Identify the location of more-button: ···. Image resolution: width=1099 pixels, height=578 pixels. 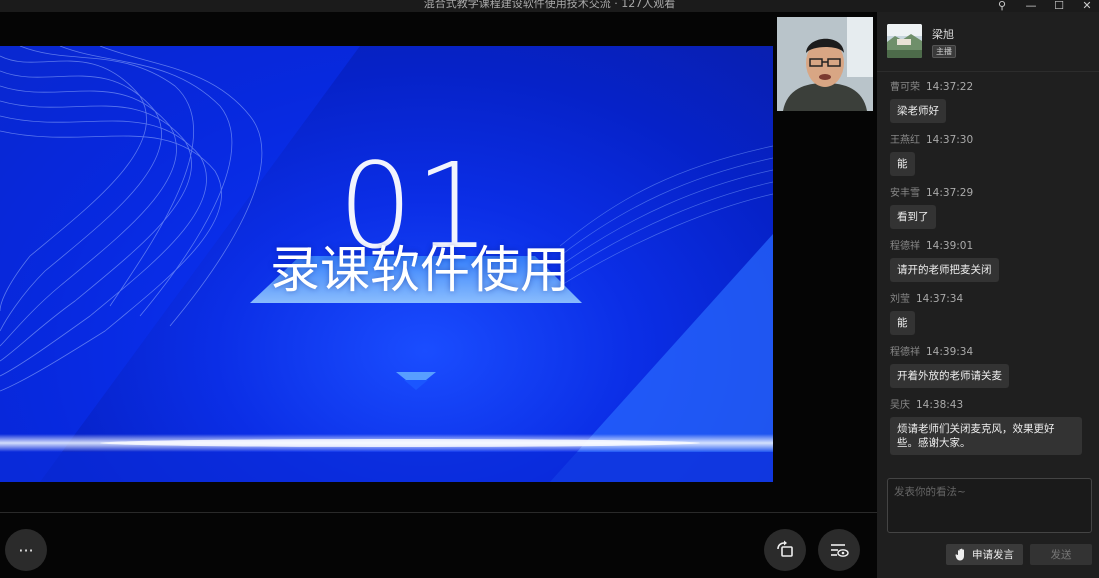
(26, 550).